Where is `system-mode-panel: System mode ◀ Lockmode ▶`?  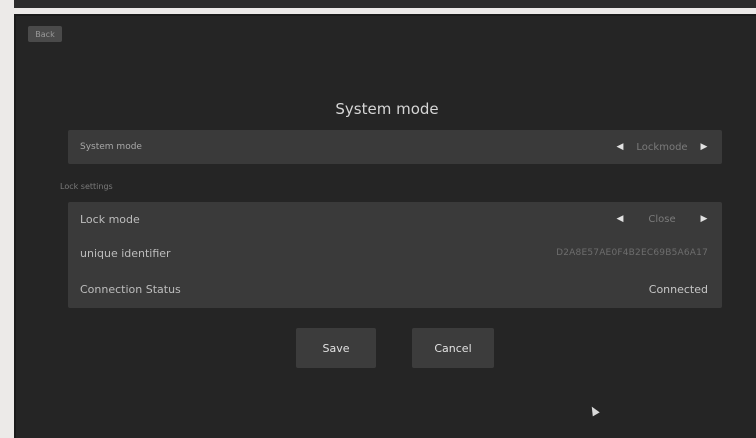
system-mode-panel: System mode ◀ Lockmode ▶ is located at coordinates (395, 147).